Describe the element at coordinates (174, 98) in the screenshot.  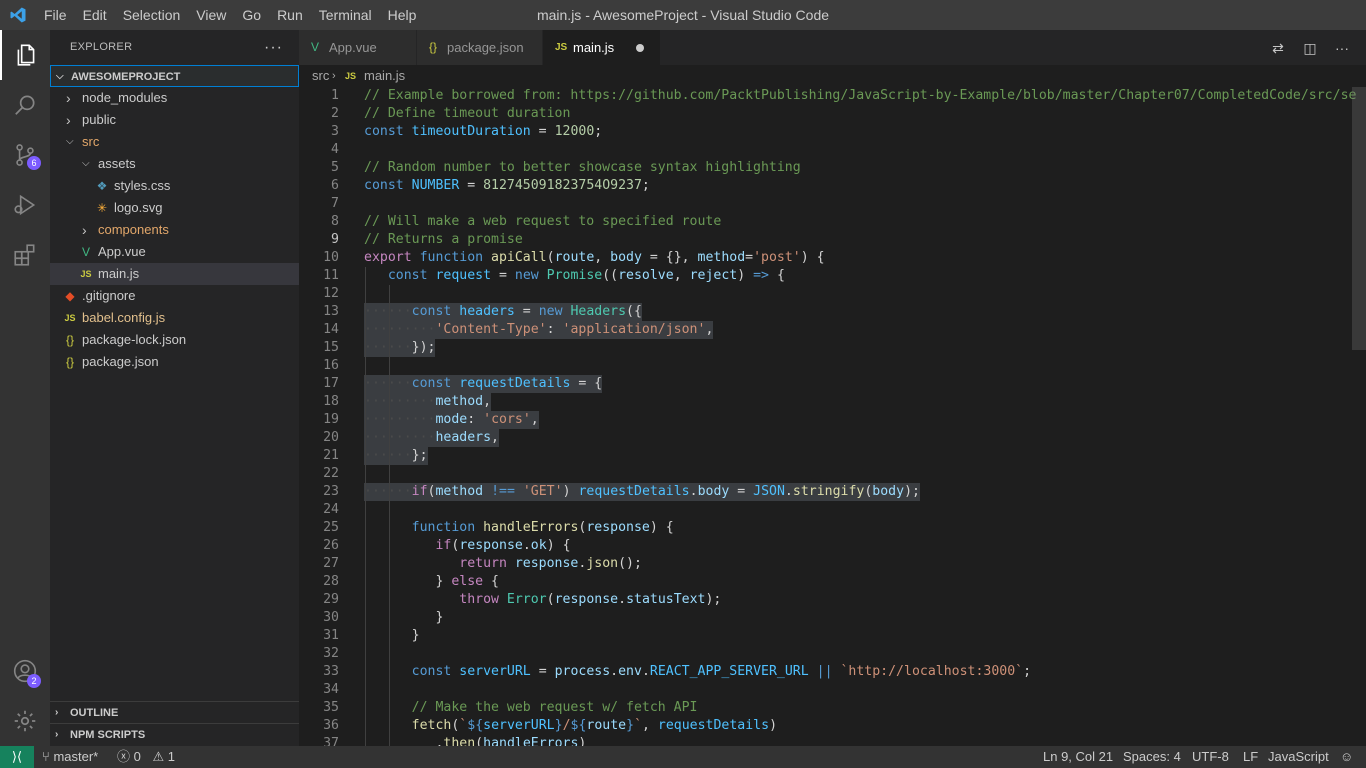
I see `tree-item-node-modules: › node_modules` at that location.